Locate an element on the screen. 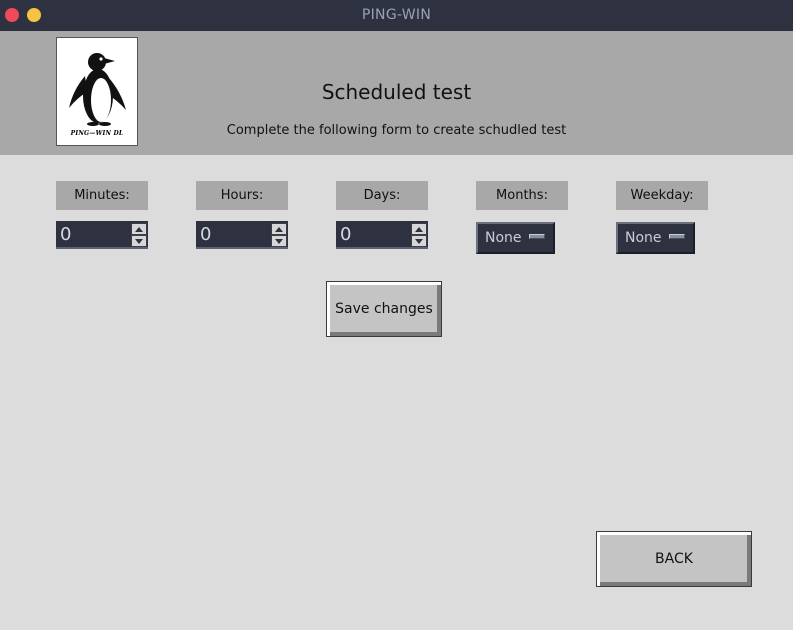 The height and width of the screenshot is (630, 793). weekday-label: Weekday: is located at coordinates (662, 195).